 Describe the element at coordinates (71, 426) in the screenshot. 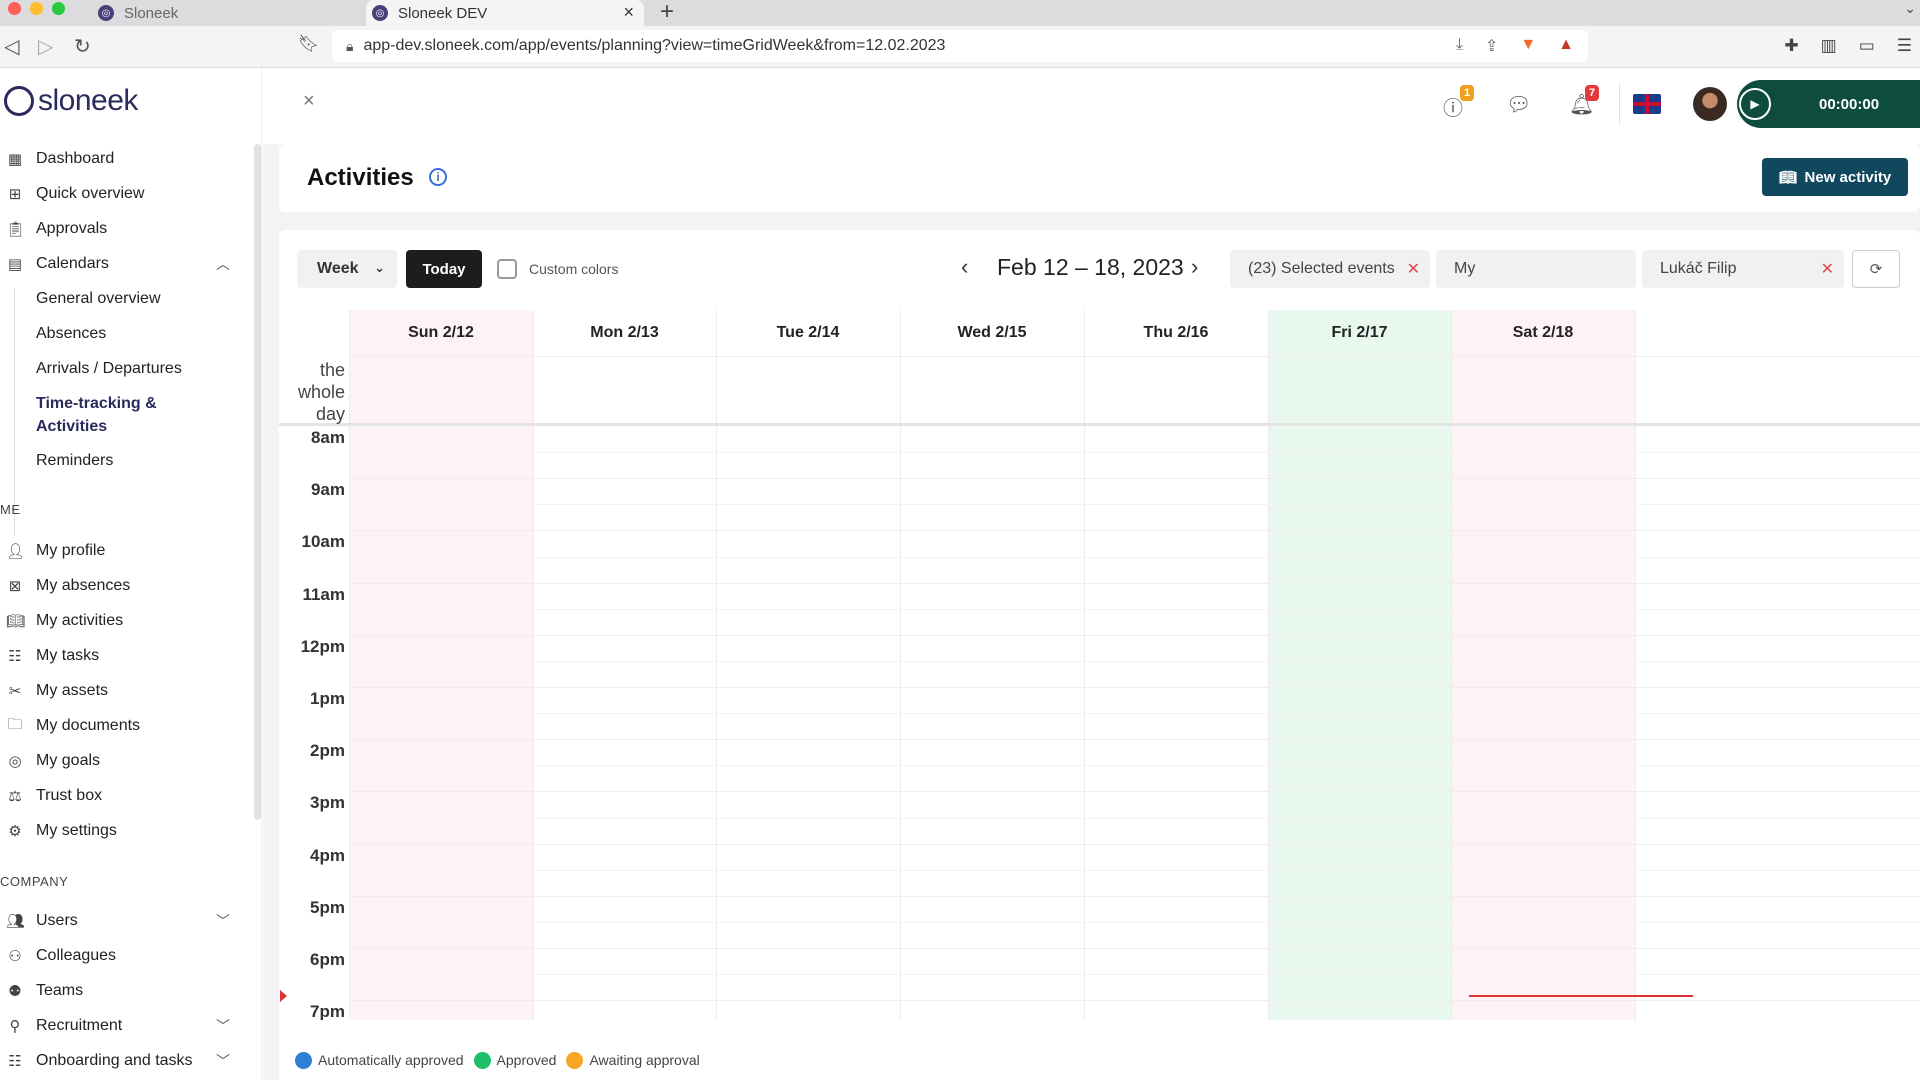

I see `sidebar-subitem-activities: Activities` at that location.